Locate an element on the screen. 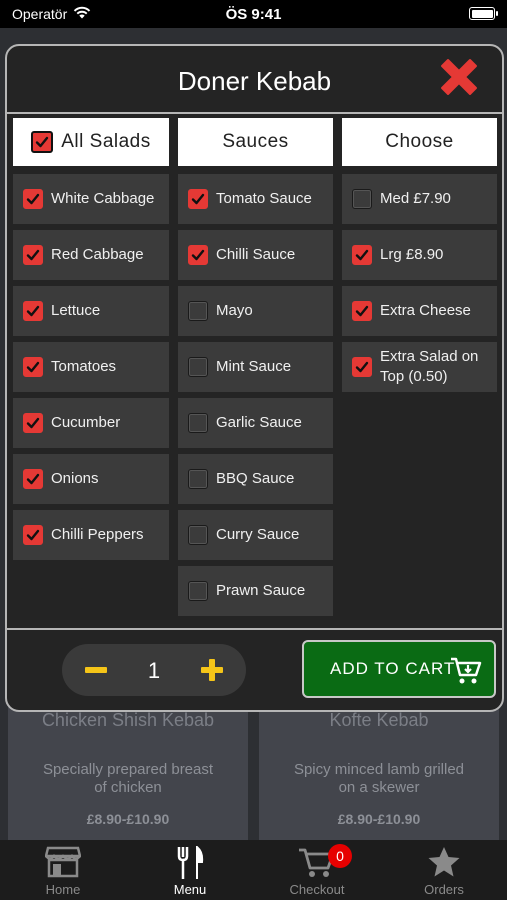  sauce-option-label: Prawn Sauce is located at coordinates (261, 590).